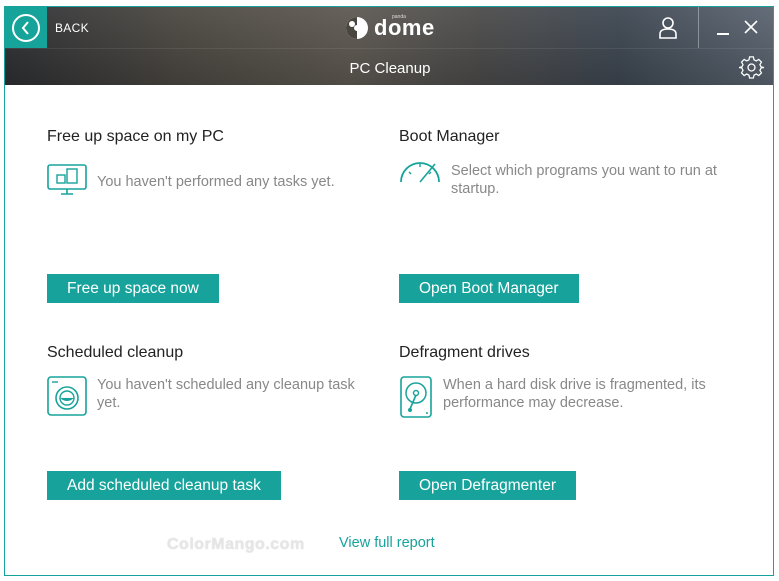  Describe the element at coordinates (216, 182) in the screenshot. I see `free-space-desc: You haven't performed any tasks yet.` at that location.